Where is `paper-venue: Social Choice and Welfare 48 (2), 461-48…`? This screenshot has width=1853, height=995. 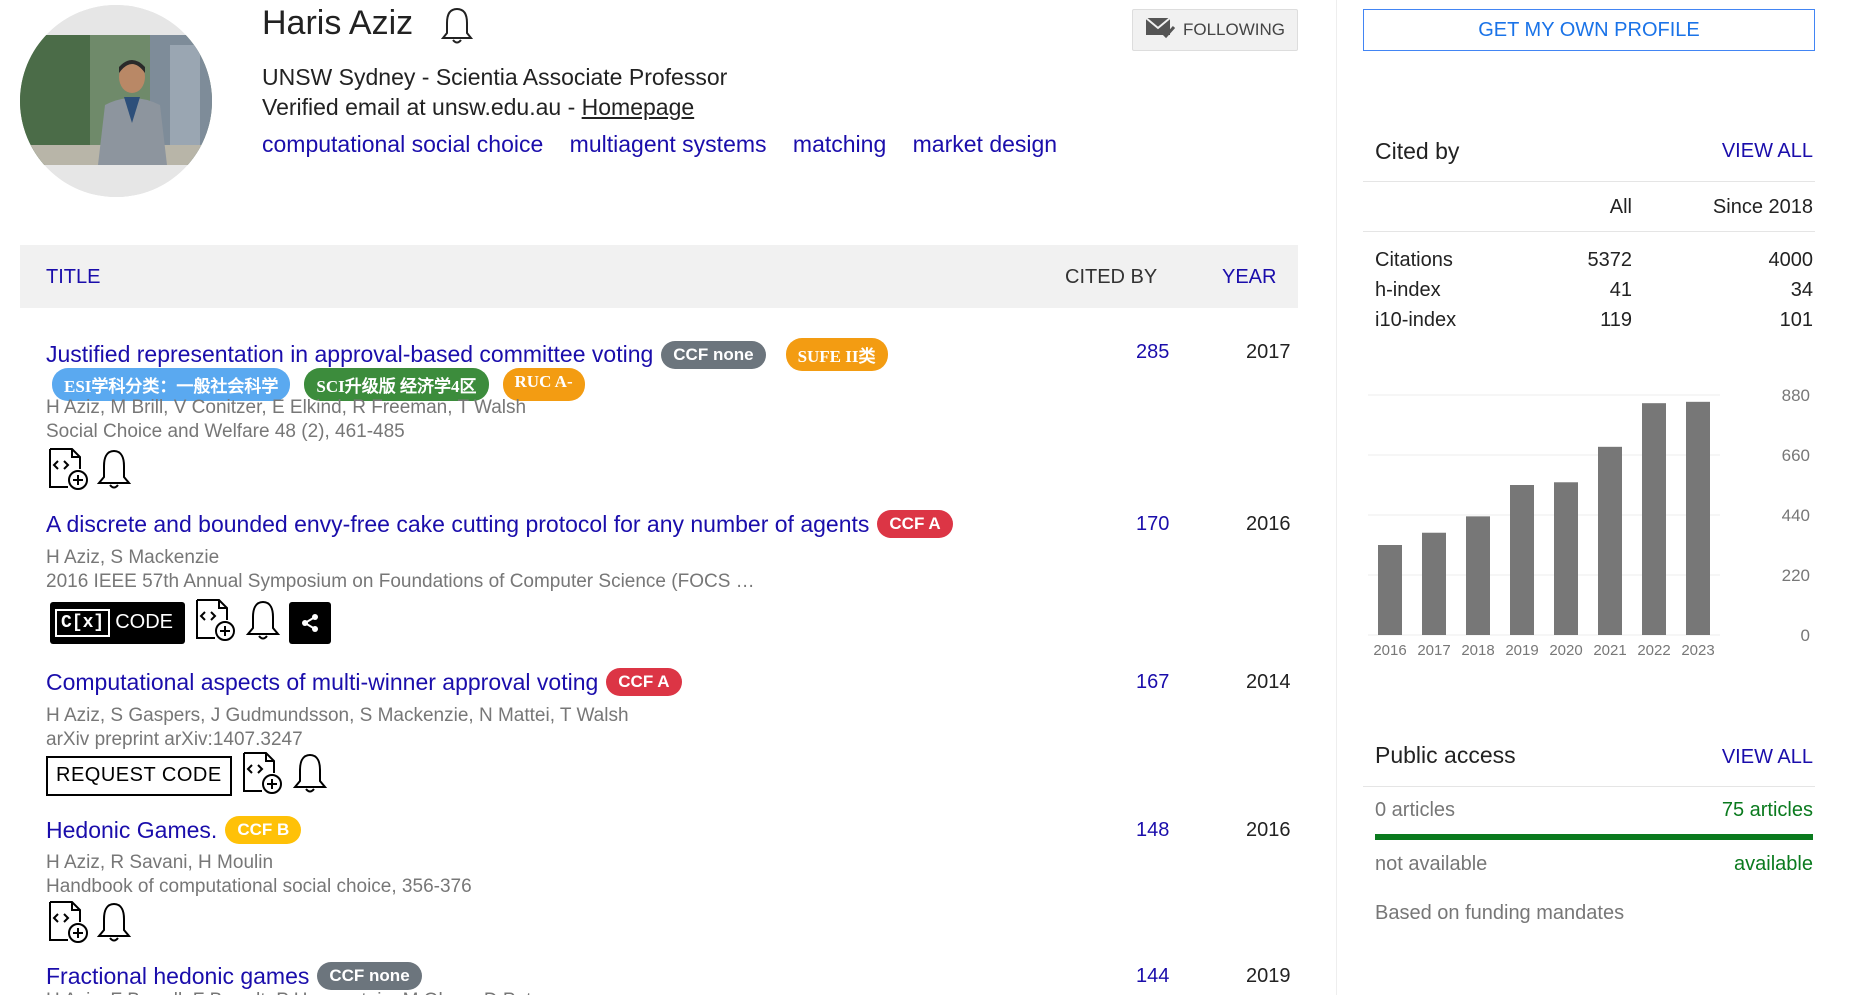
paper-venue: Social Choice and Welfare 48 (2), 461-48… is located at coordinates (225, 431).